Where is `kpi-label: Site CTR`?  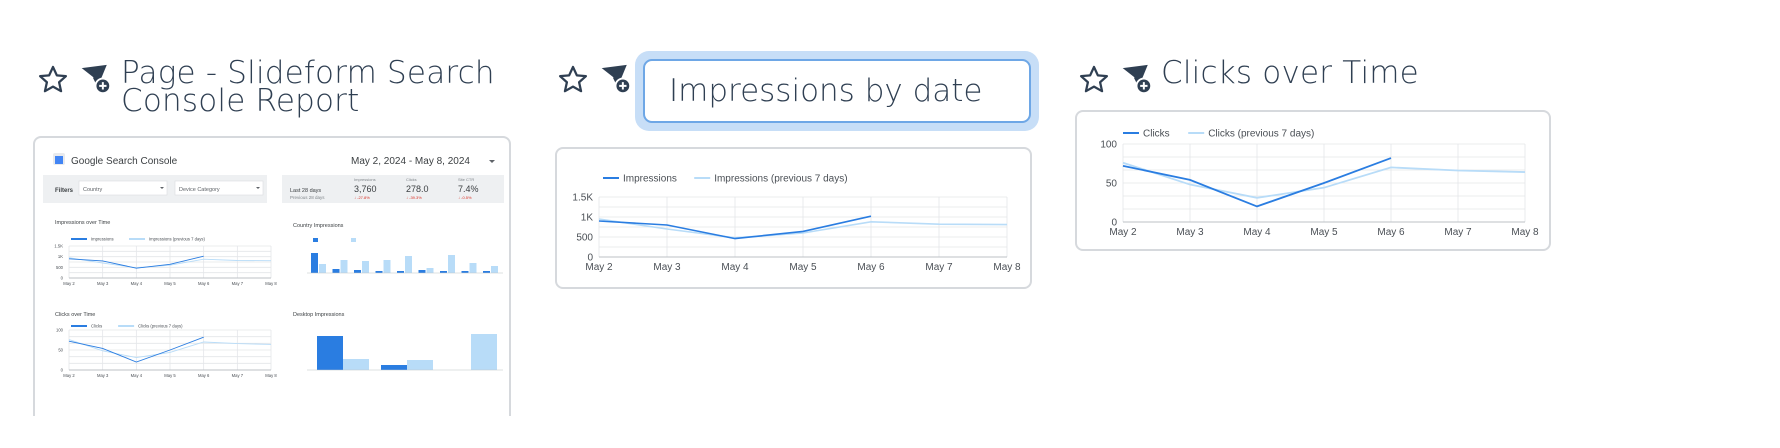
kpi-label: Site CTR is located at coordinates (466, 179).